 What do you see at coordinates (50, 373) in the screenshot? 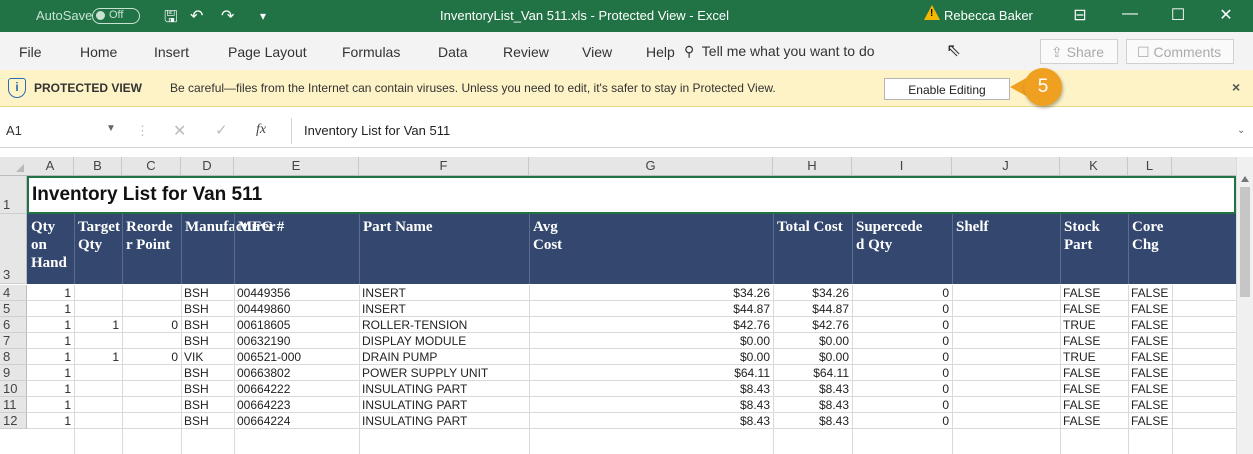
I see `cell-a9: 1` at bounding box center [50, 373].